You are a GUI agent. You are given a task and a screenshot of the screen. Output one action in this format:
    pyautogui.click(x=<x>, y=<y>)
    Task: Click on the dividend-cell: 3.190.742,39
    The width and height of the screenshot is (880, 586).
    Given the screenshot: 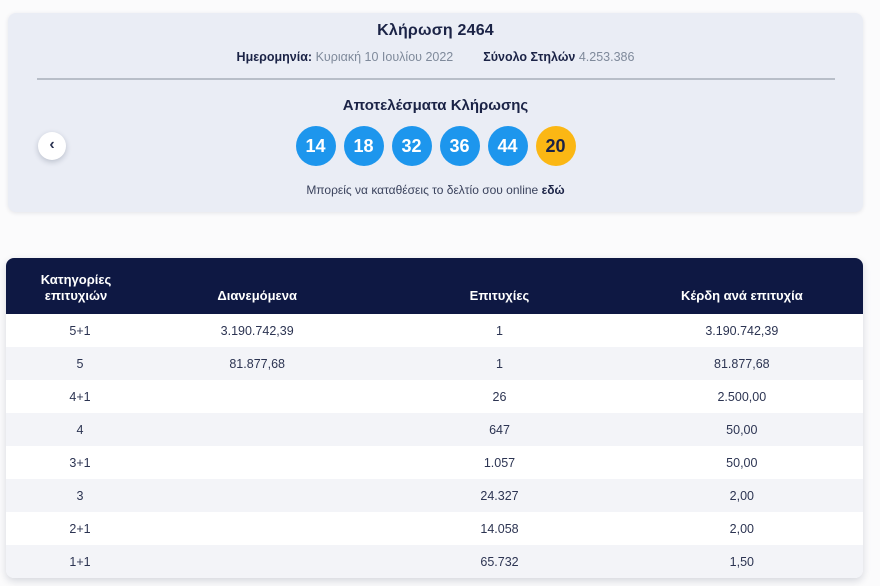 What is the action you would take?
    pyautogui.click(x=257, y=330)
    